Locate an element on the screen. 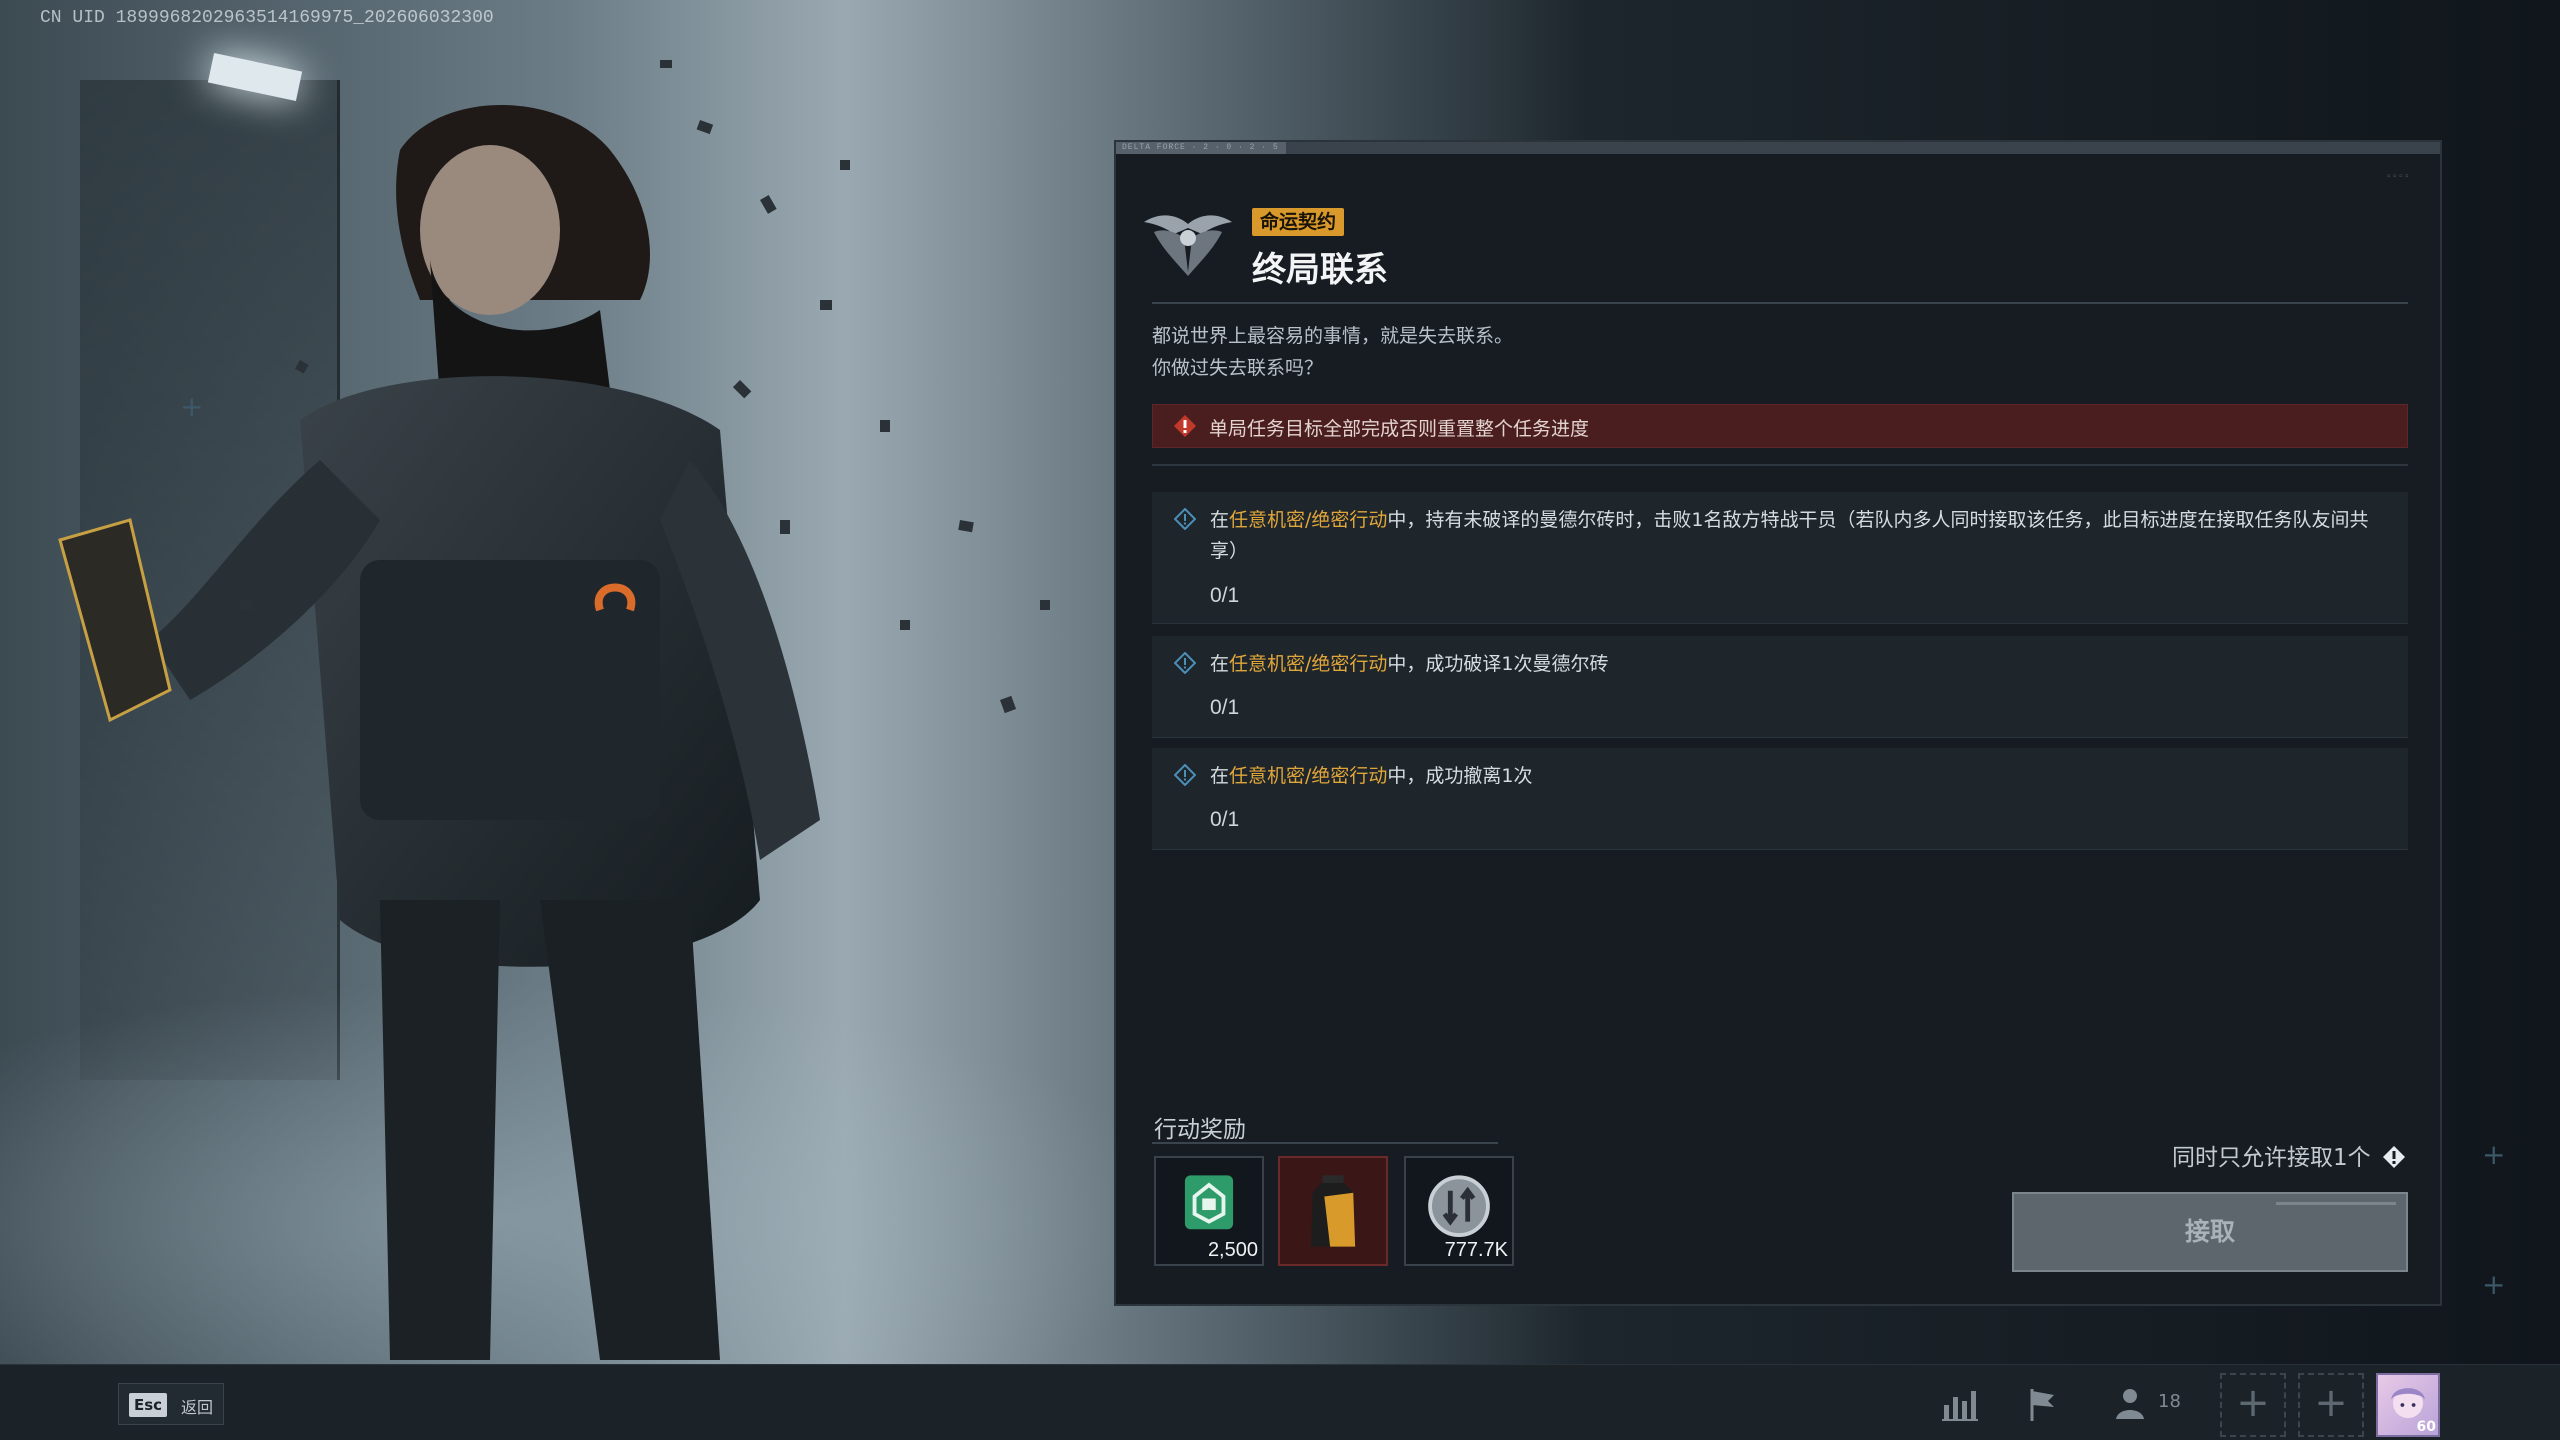 This screenshot has width=2560, height=1440. contract-type-badge: 命运契约 is located at coordinates (1298, 222).